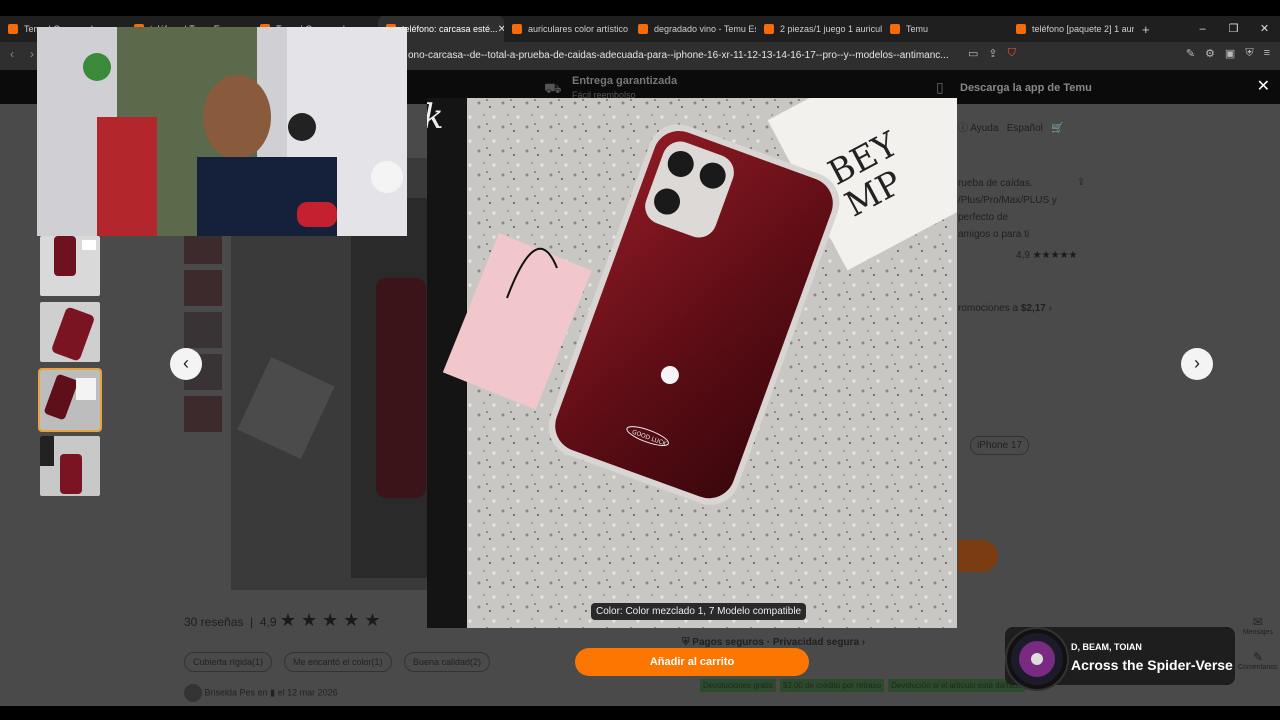 This screenshot has height=720, width=1280. Describe the element at coordinates (1263, 86) in the screenshot. I see `close-icon: ✕` at that location.